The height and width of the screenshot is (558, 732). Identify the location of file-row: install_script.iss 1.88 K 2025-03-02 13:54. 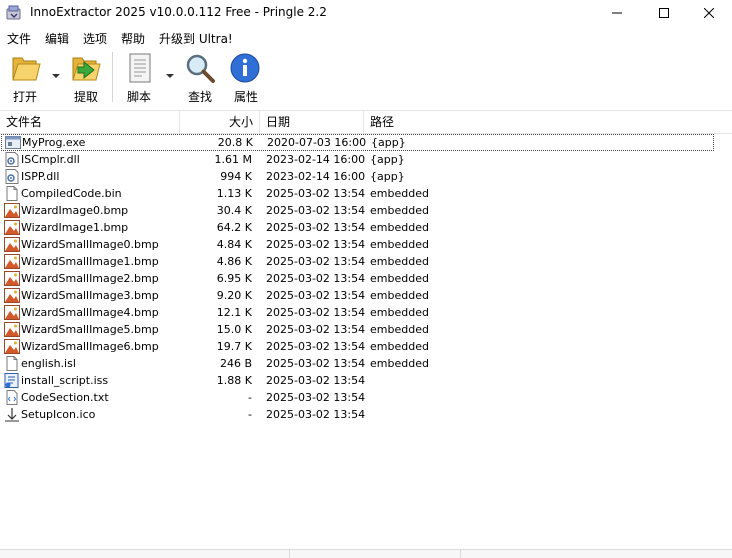
(366, 380).